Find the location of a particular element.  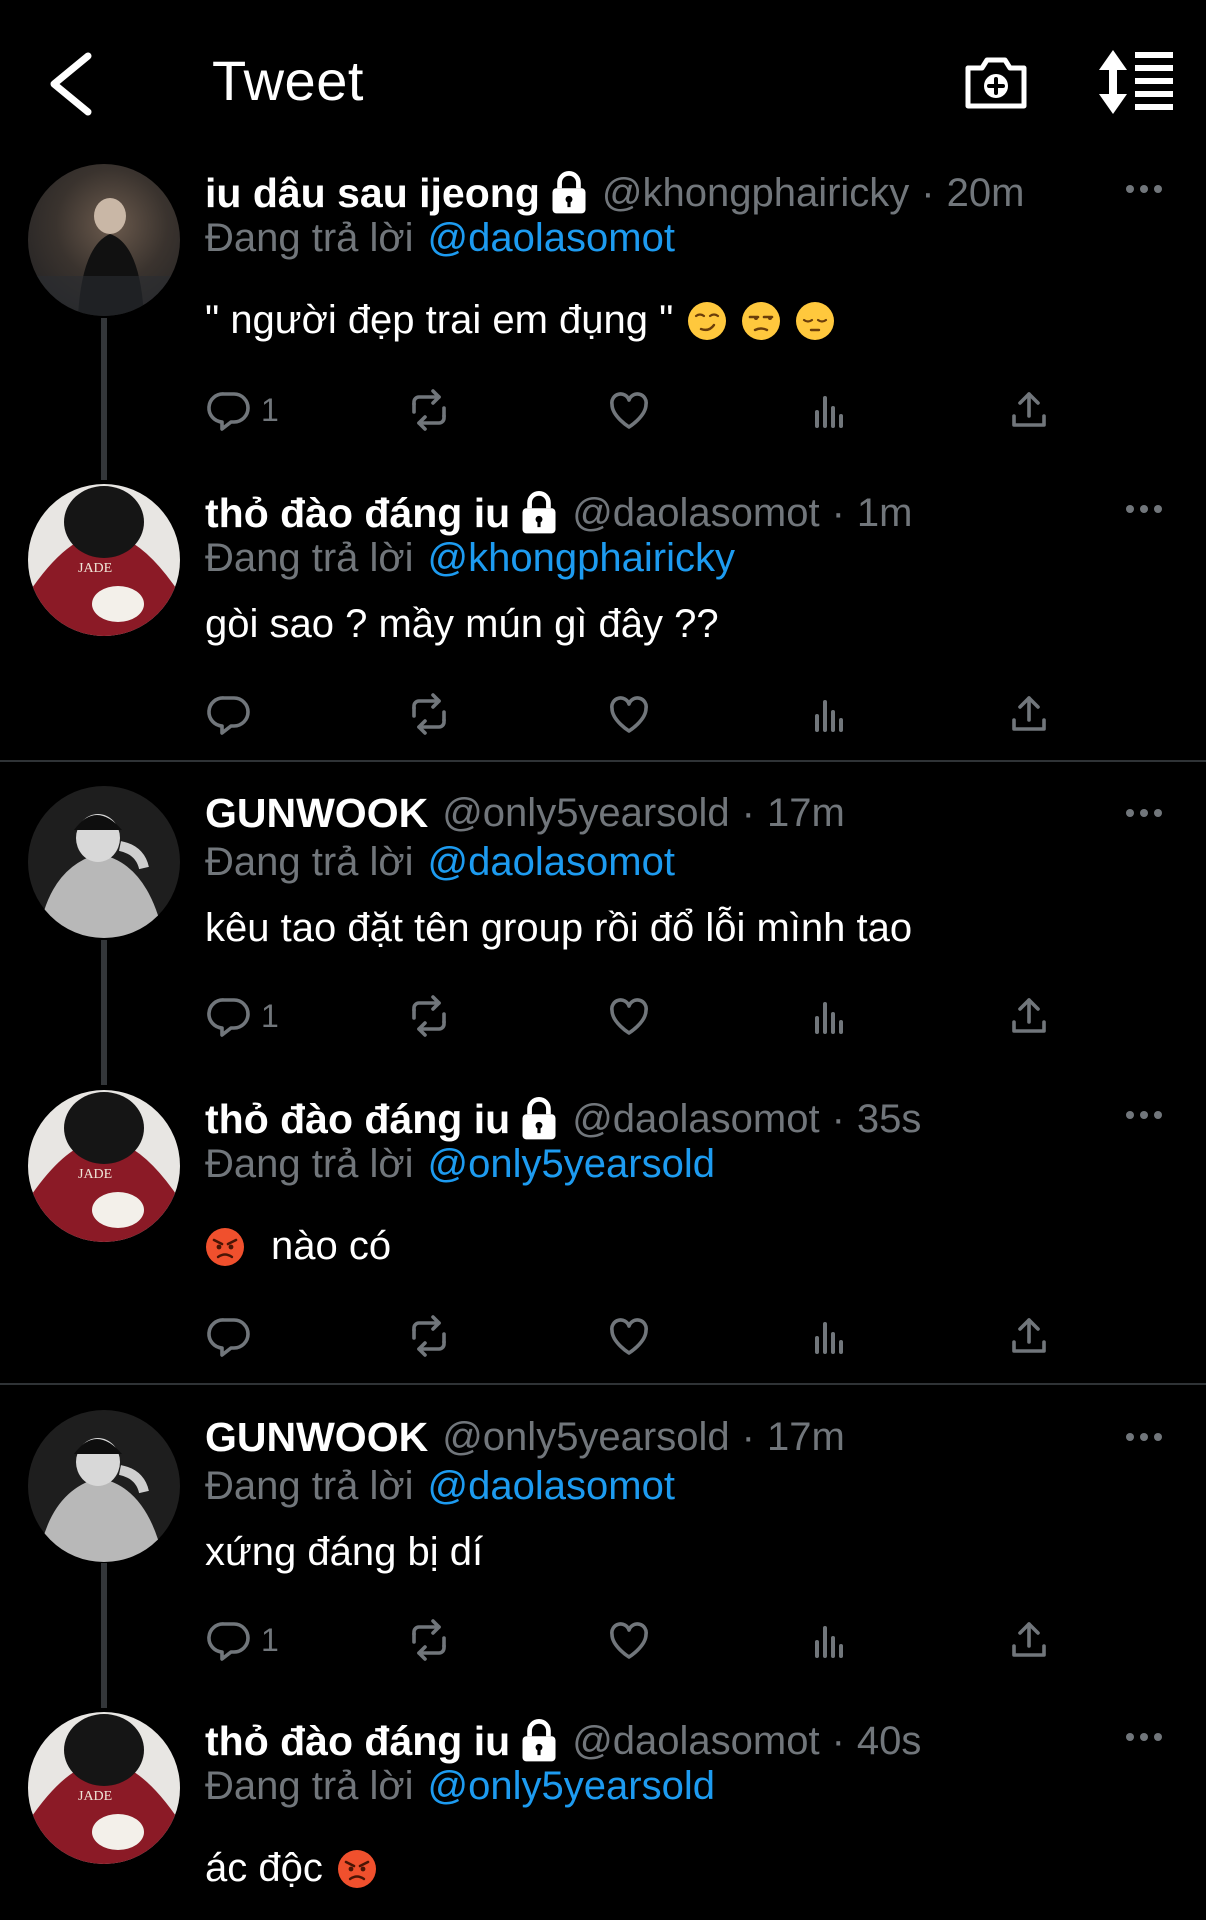

replying-to: Đang trả lời @khongphairicky is located at coordinates (470, 558).